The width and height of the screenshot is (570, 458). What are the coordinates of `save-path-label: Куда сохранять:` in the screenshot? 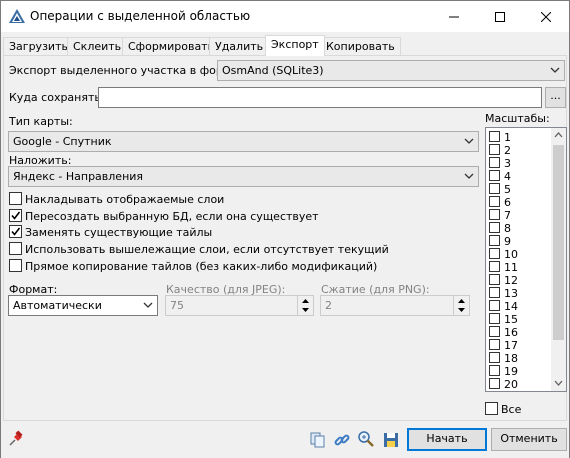 It's located at (57, 97).